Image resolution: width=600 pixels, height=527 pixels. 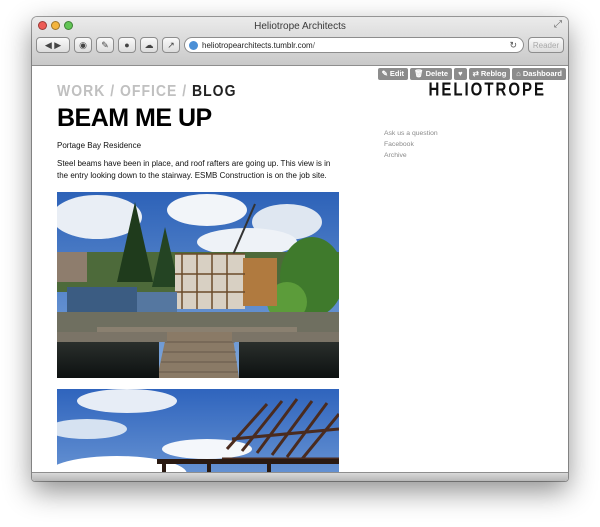 I want to click on reader-button: Reader, so click(x=546, y=45).